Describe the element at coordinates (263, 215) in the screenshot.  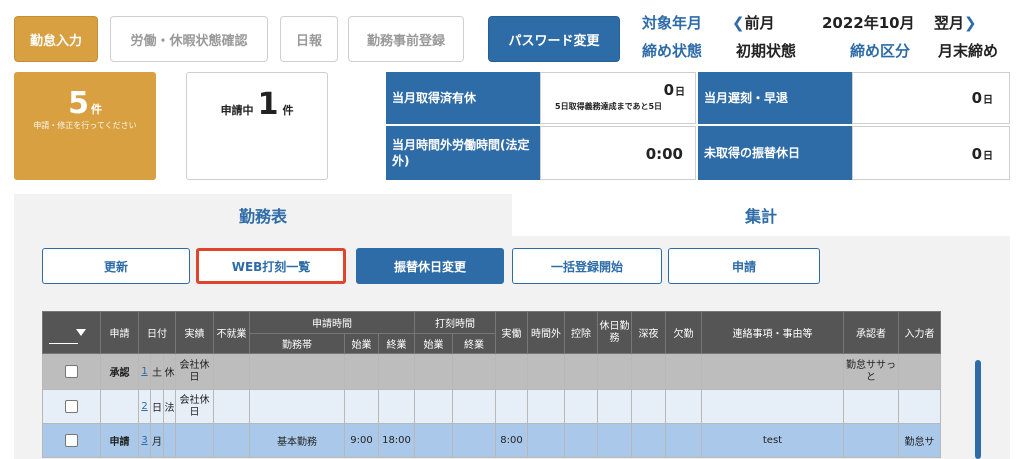
I see `tab-schedule: 勤務表` at that location.